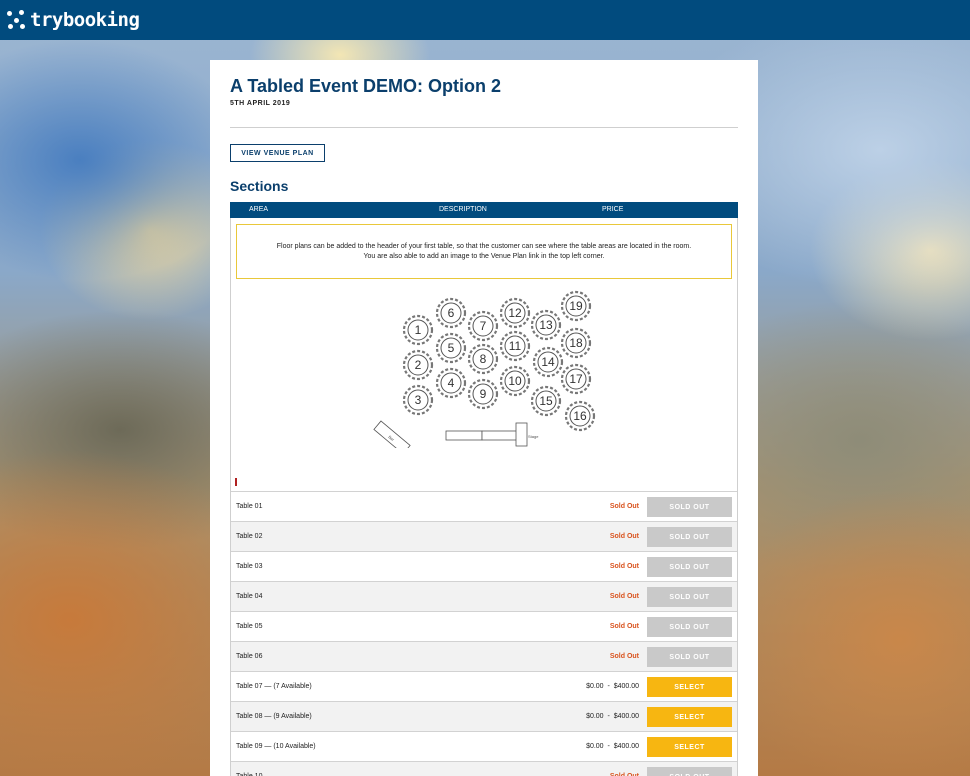  Describe the element at coordinates (274, 716) in the screenshot. I see `table-name: Table 08 — (9 Available)` at that location.